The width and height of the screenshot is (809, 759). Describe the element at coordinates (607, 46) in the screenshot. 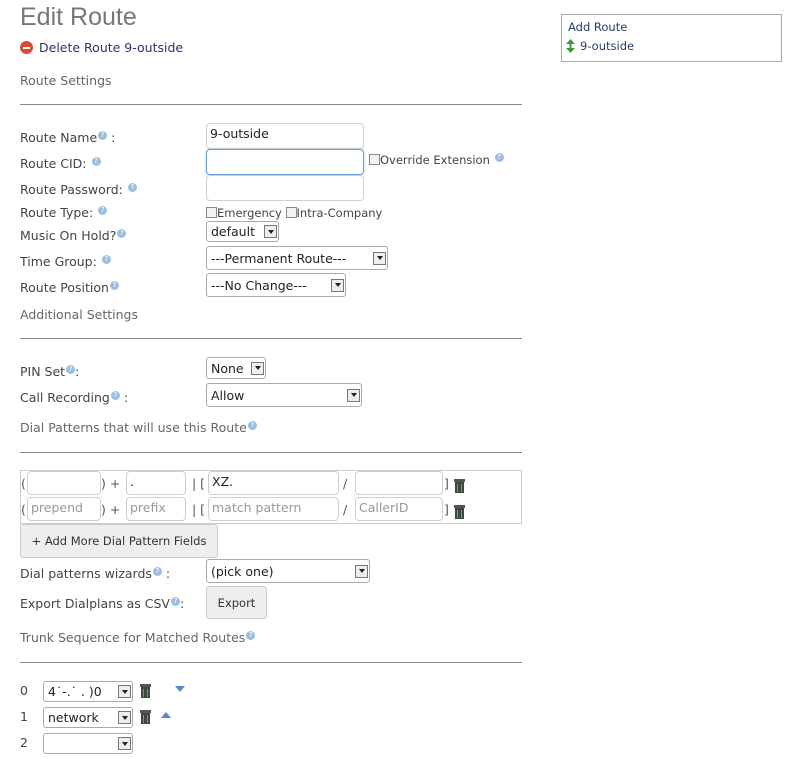

I see `sidebar-item-label: 9-outside` at that location.